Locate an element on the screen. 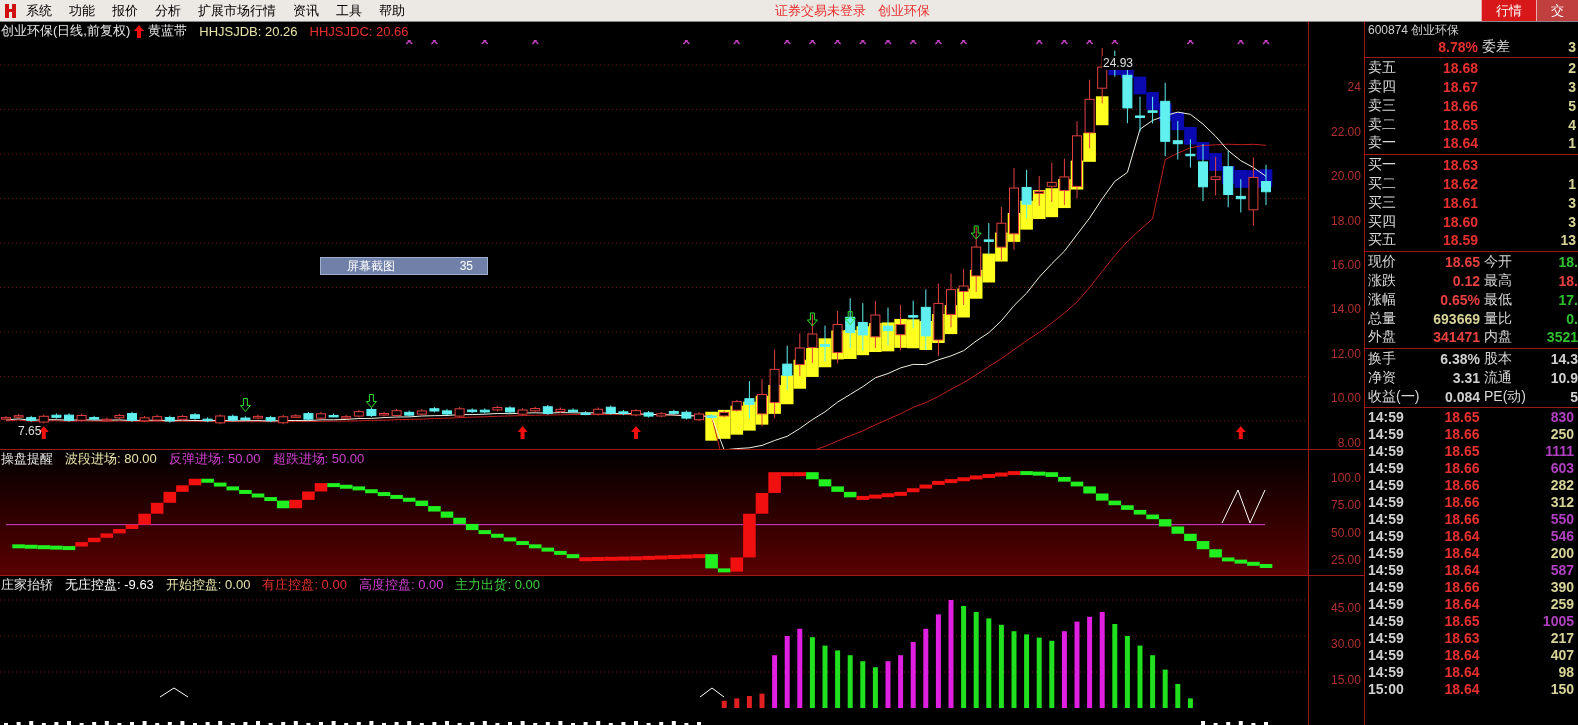 The width and height of the screenshot is (1578, 725). trade-volume: 200 is located at coordinates (1561, 552).